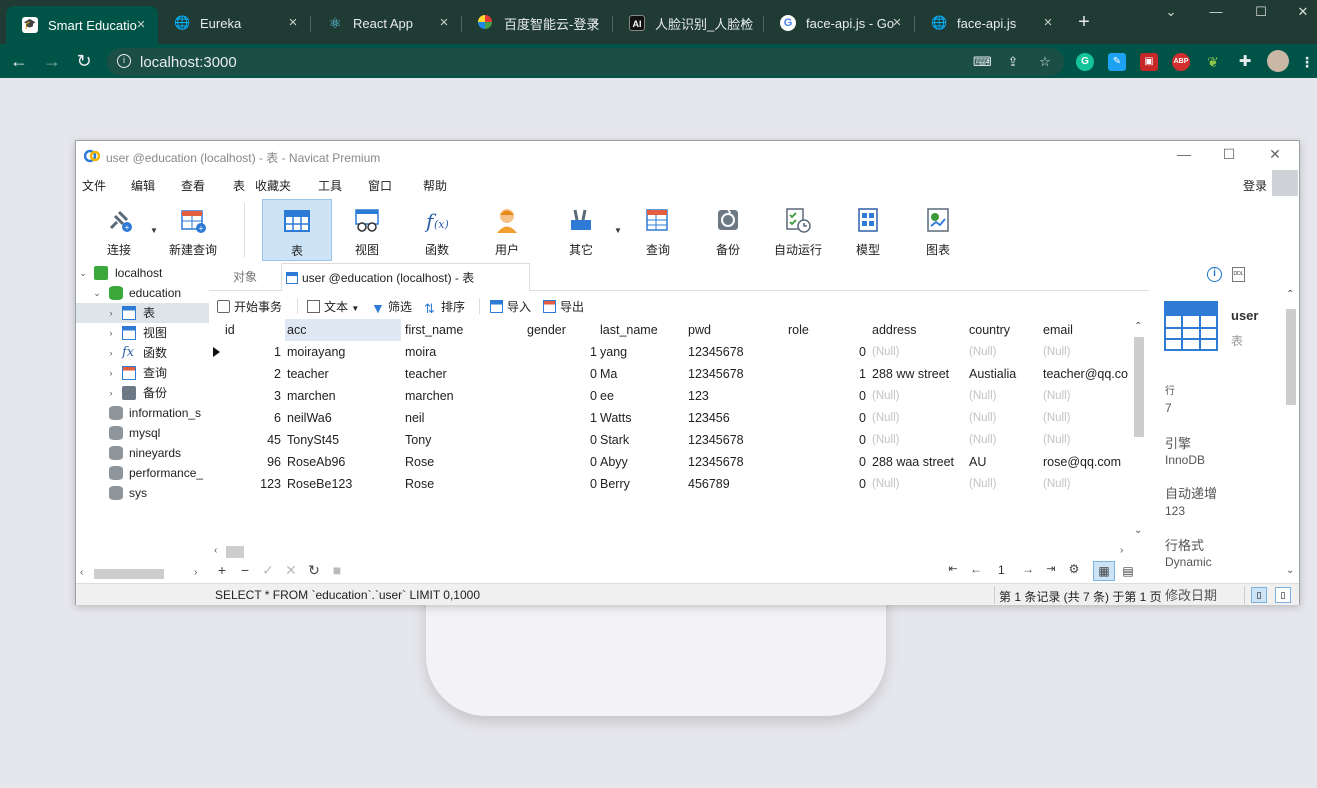 The image size is (1317, 788). What do you see at coordinates (405, 277) in the screenshot?
I see `tab-user-table: user @education (localhost) - 表` at bounding box center [405, 277].